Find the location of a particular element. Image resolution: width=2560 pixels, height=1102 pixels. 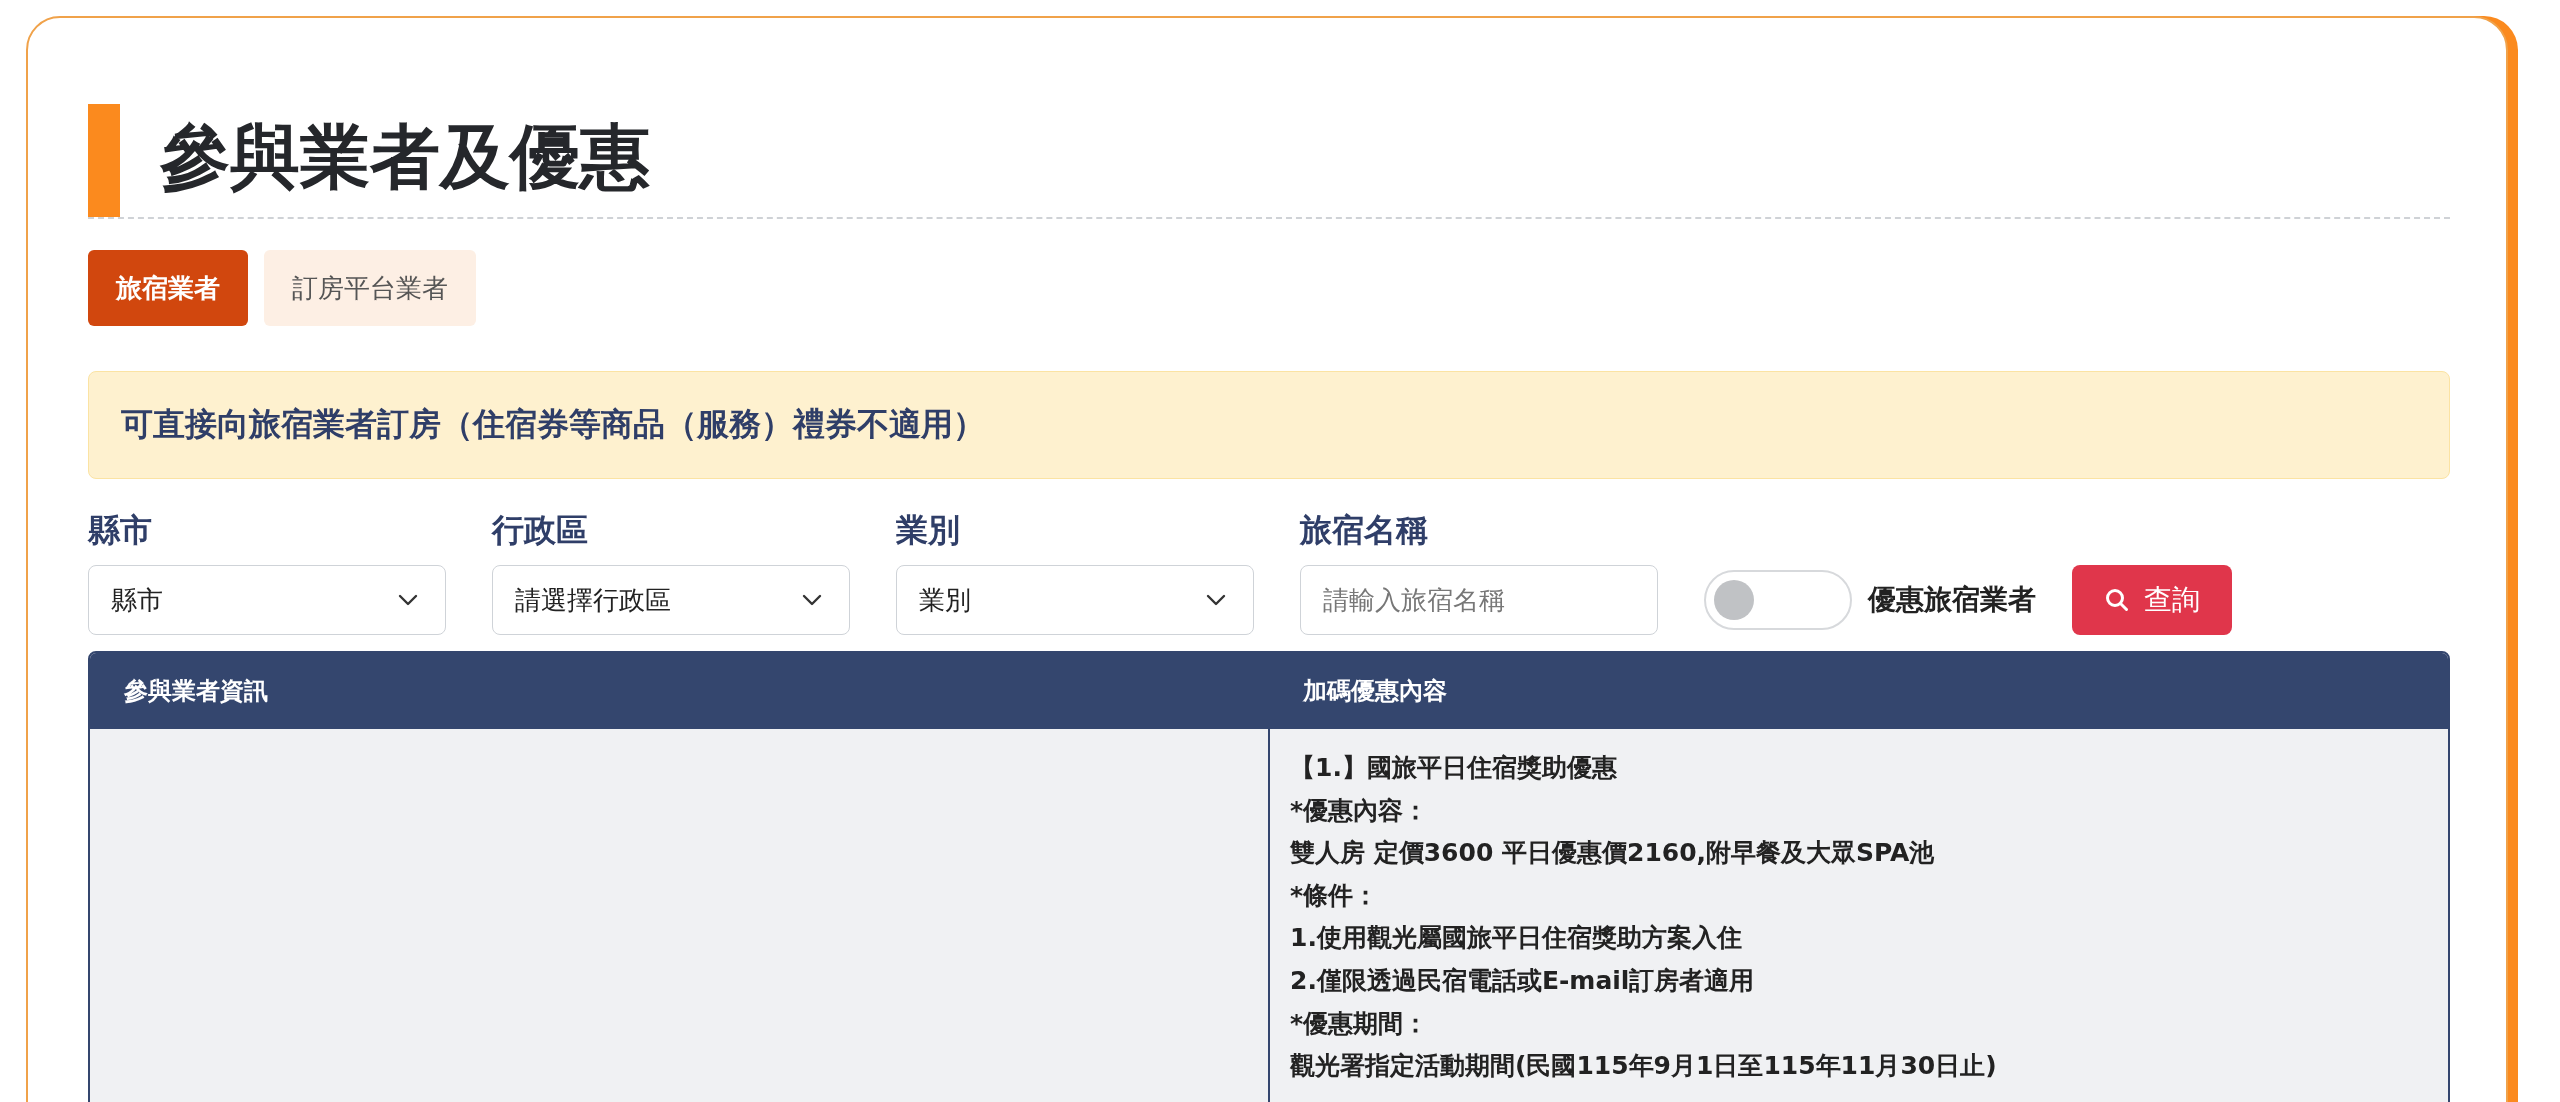

toggle-switch is located at coordinates (1778, 600).